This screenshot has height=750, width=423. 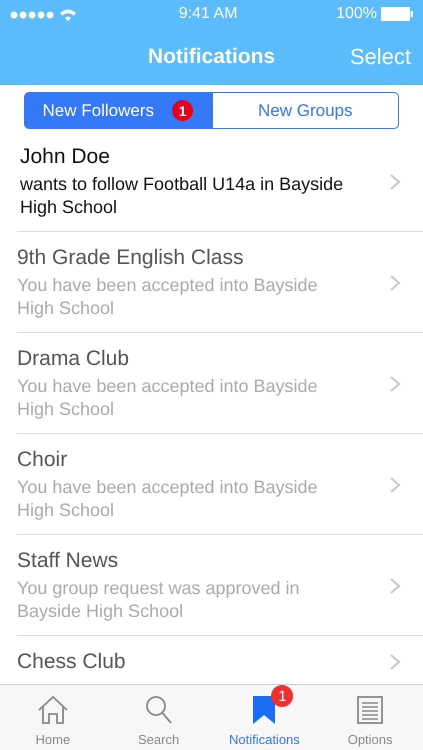 I want to click on notification-row: John Doe wants to follow Football U14a in Bayside High School, so click(x=220, y=180).